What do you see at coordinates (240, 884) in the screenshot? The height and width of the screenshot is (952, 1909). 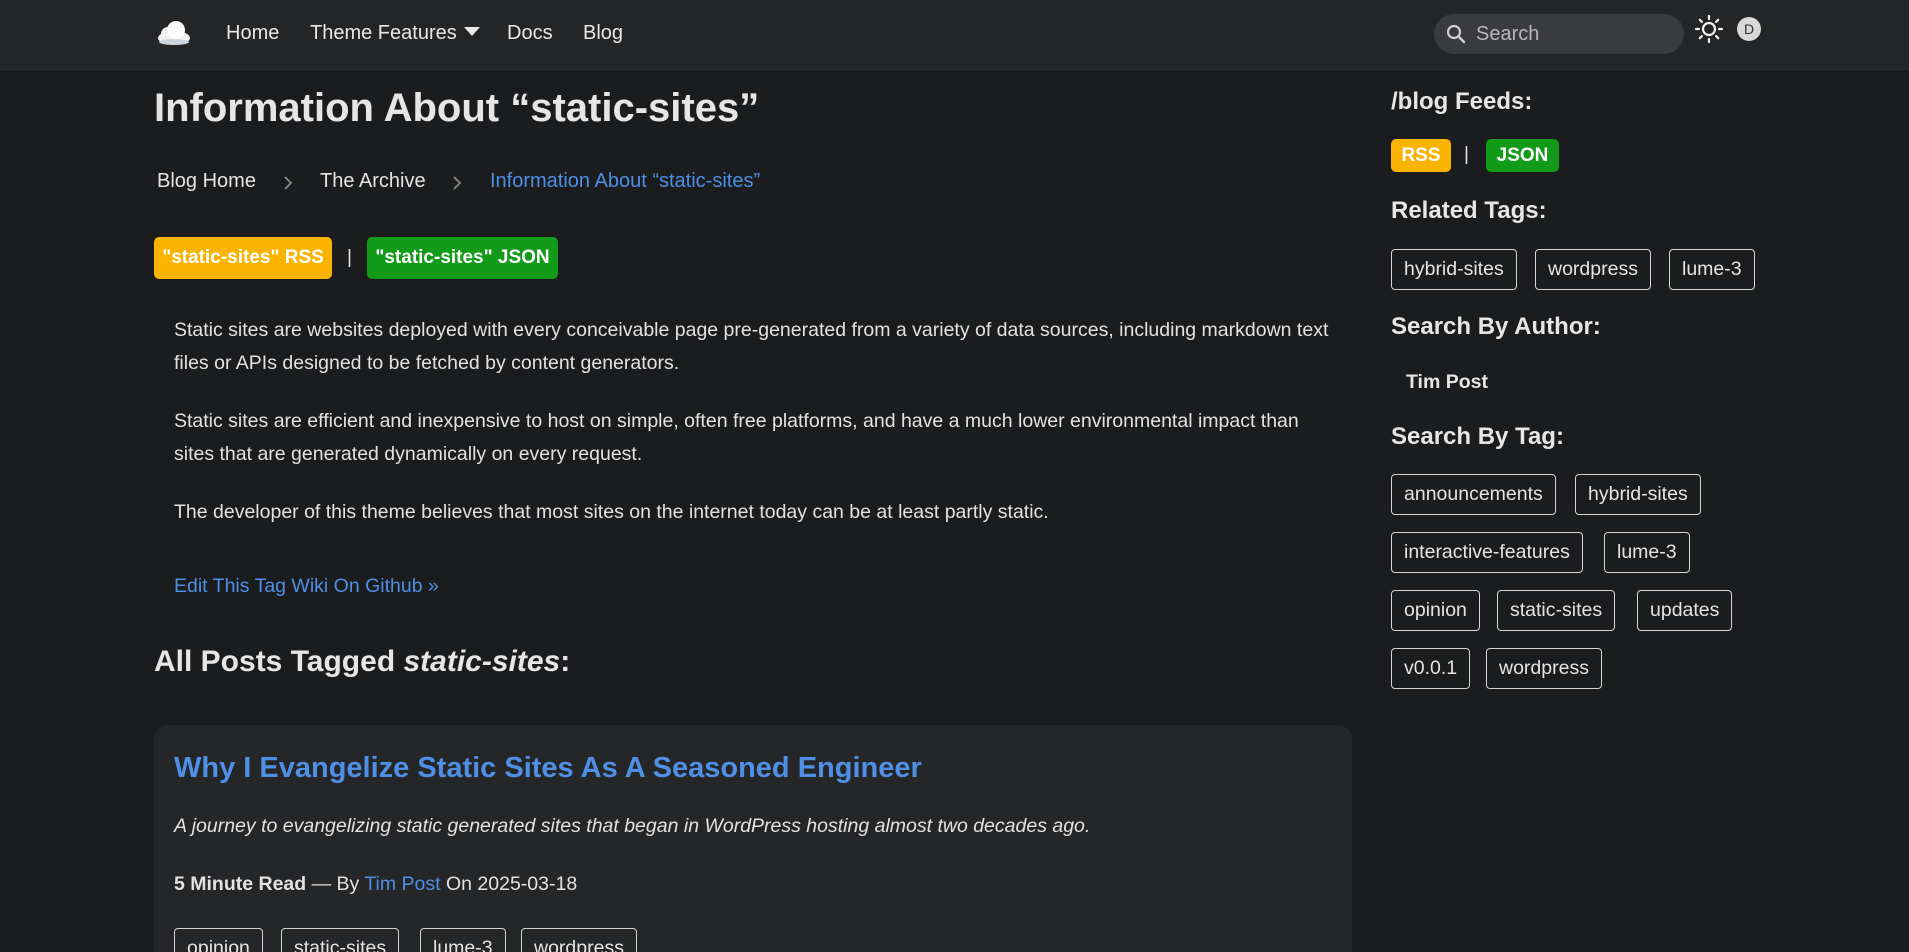 I see `post-read-time: 5 Minute Read` at bounding box center [240, 884].